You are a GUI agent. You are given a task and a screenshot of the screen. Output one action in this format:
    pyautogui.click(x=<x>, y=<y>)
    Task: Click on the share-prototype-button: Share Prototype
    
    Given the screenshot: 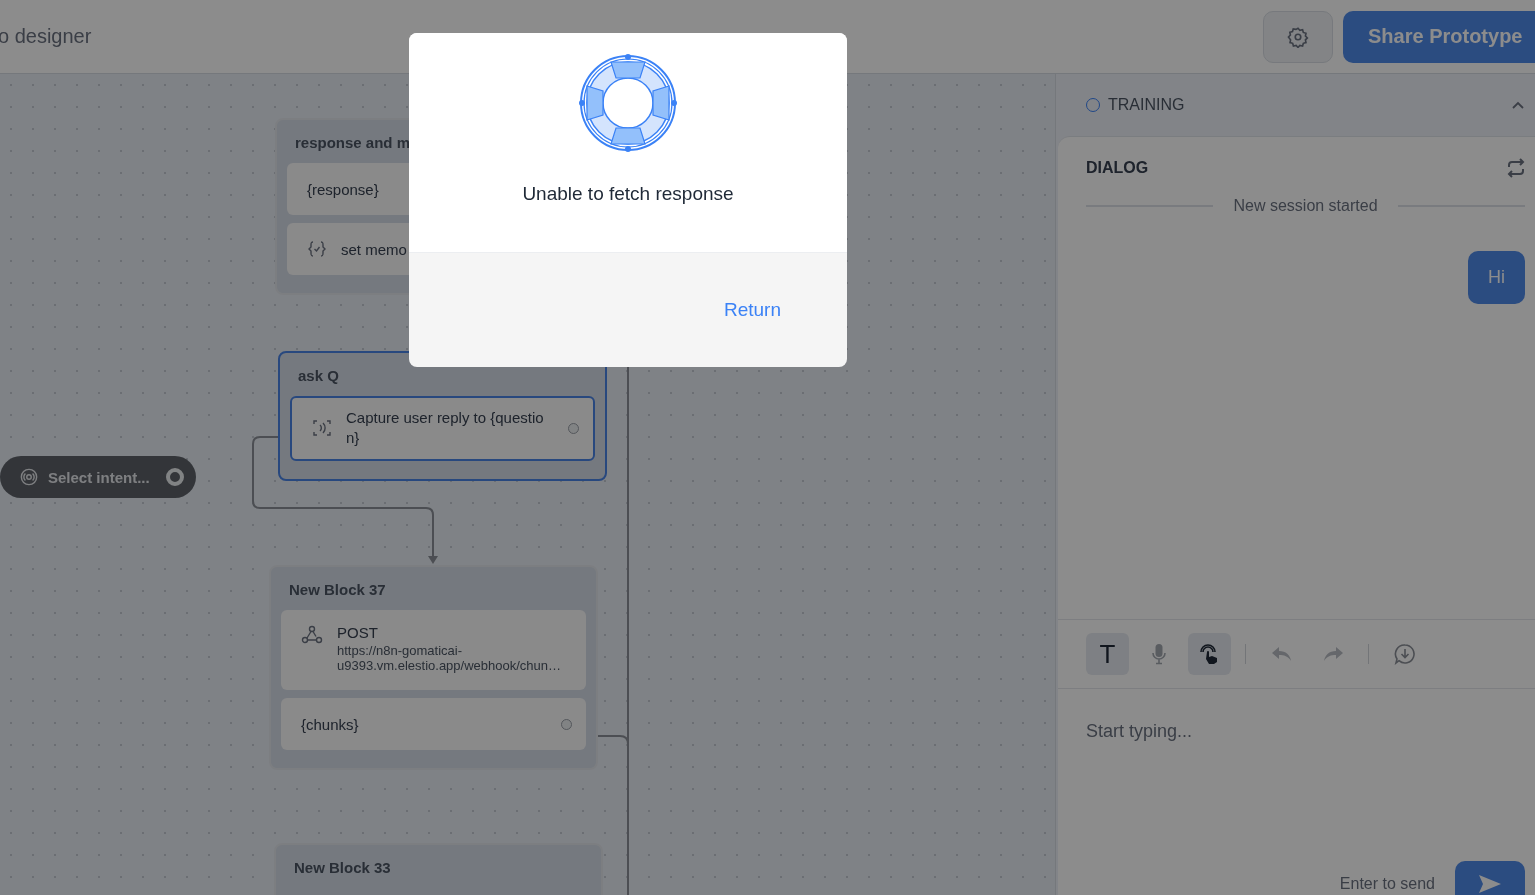 What is the action you would take?
    pyautogui.click(x=1439, y=36)
    